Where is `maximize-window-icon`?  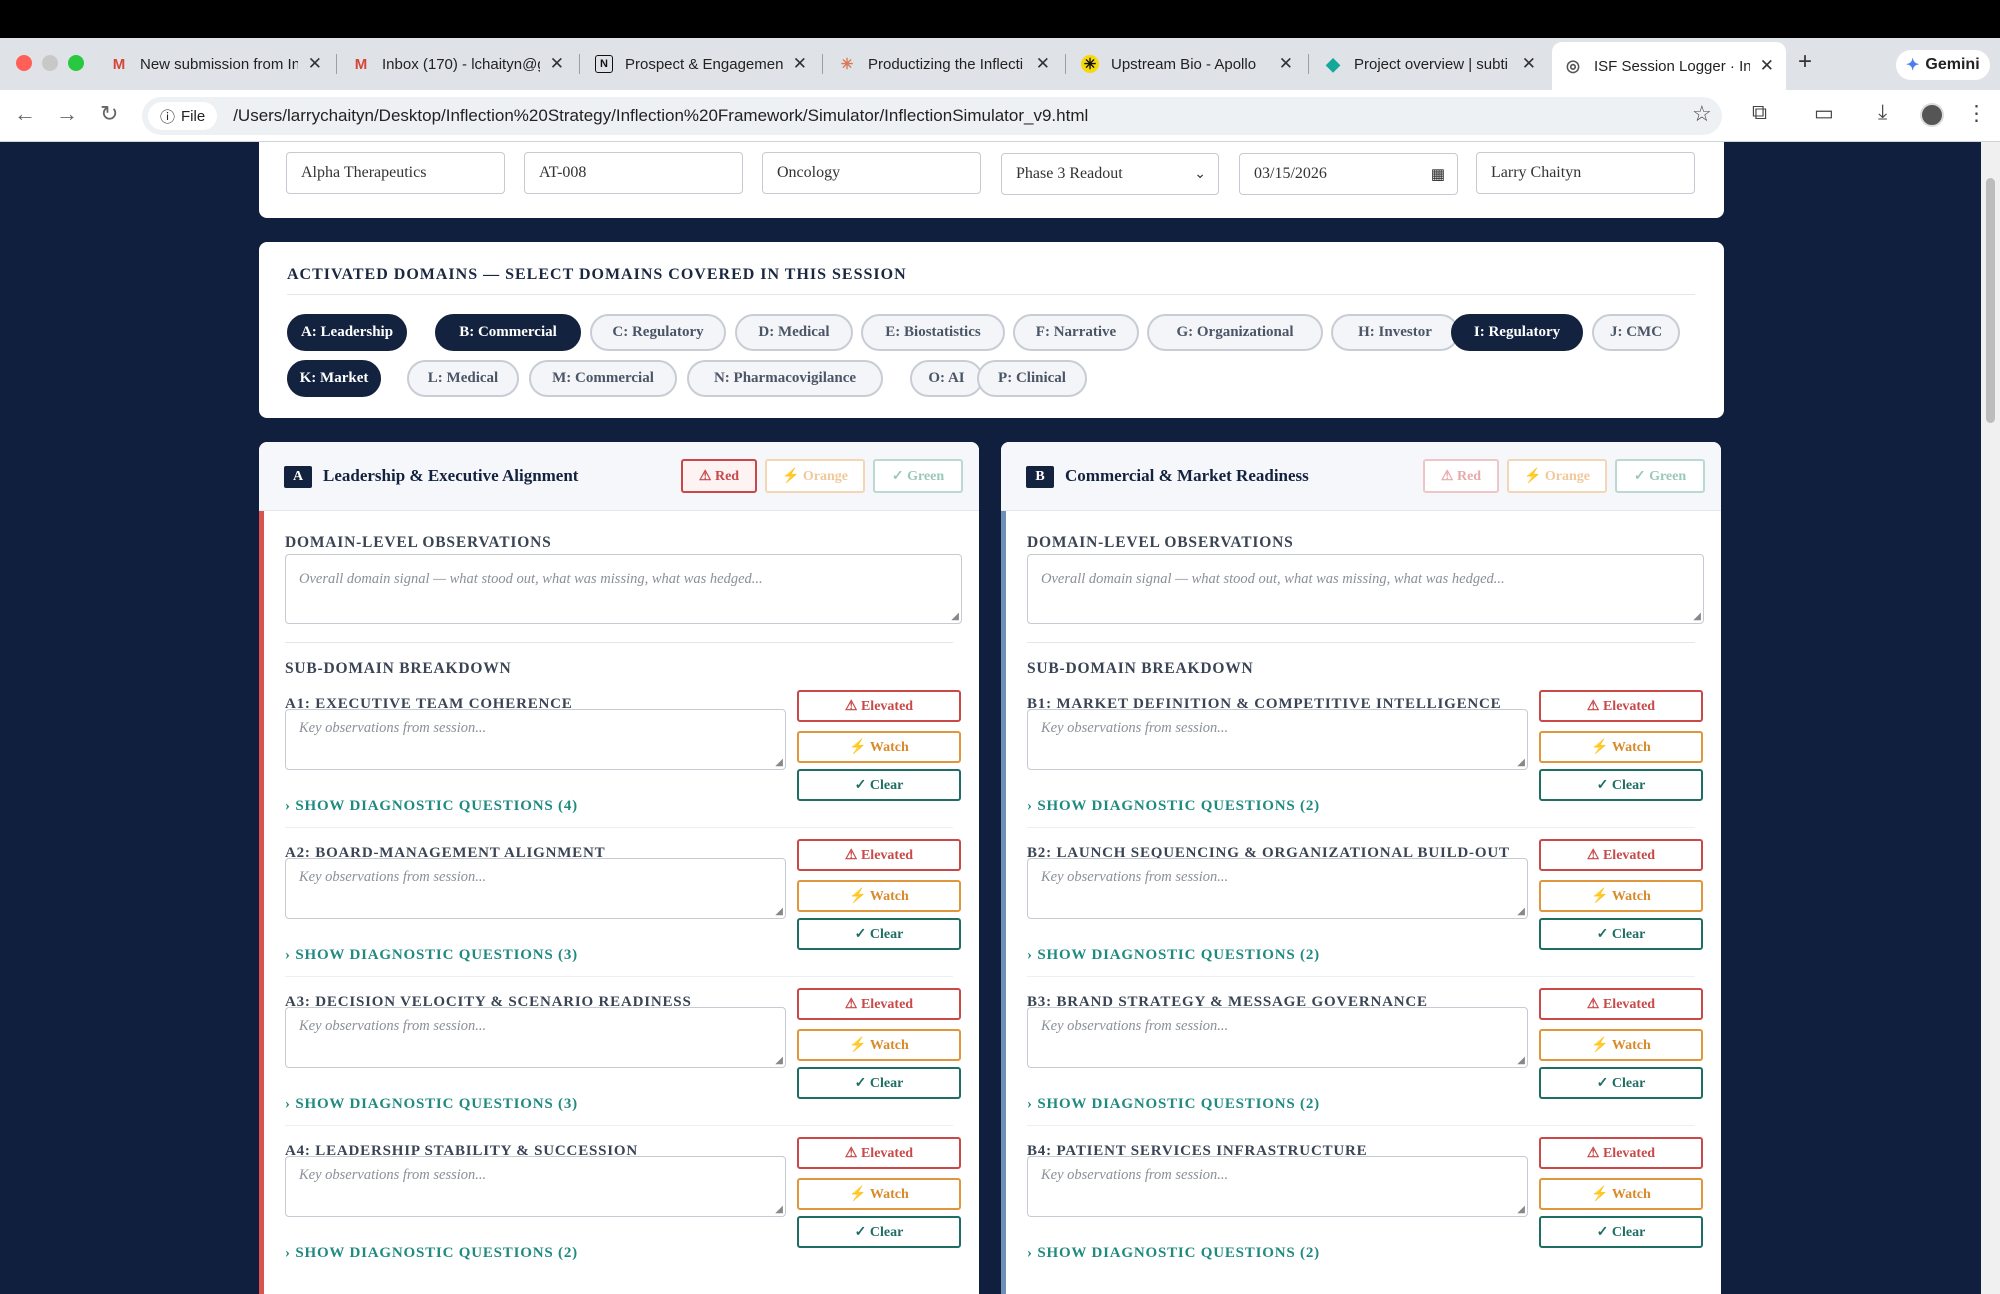
maximize-window-icon is located at coordinates (76, 63).